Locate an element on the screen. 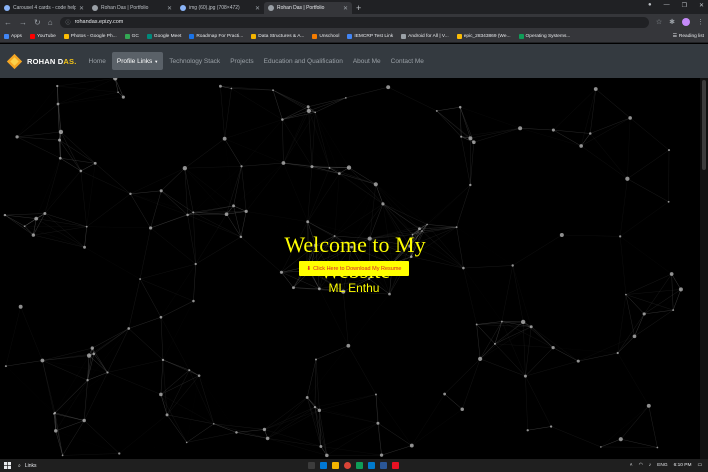 This screenshot has width=708, height=472. browser-tab-2: Rohan Das | Portfolio ✕ is located at coordinates (132, 8).